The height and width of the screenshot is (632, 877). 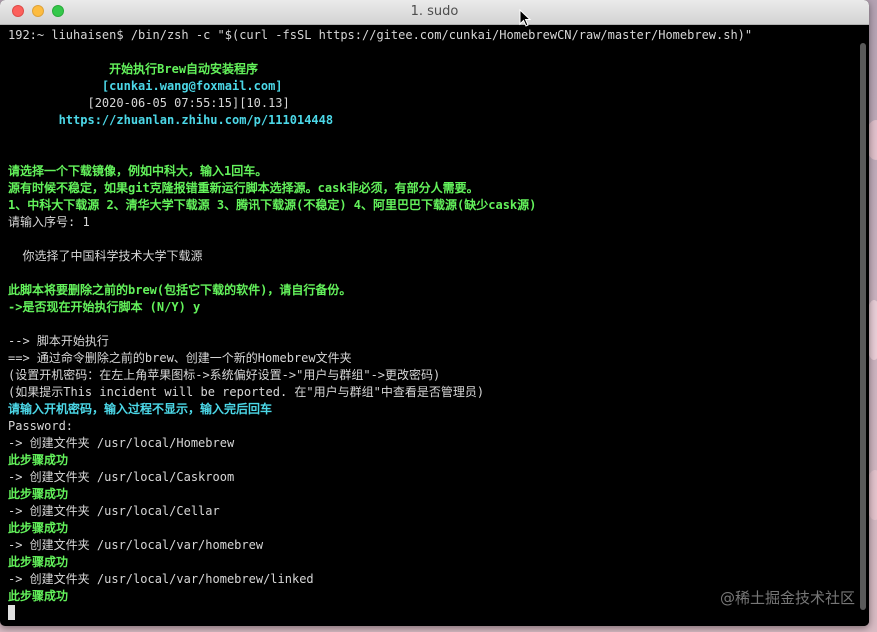 I want to click on terminal-line: [cunkai.wang@foxmail.com], so click(x=145, y=86).